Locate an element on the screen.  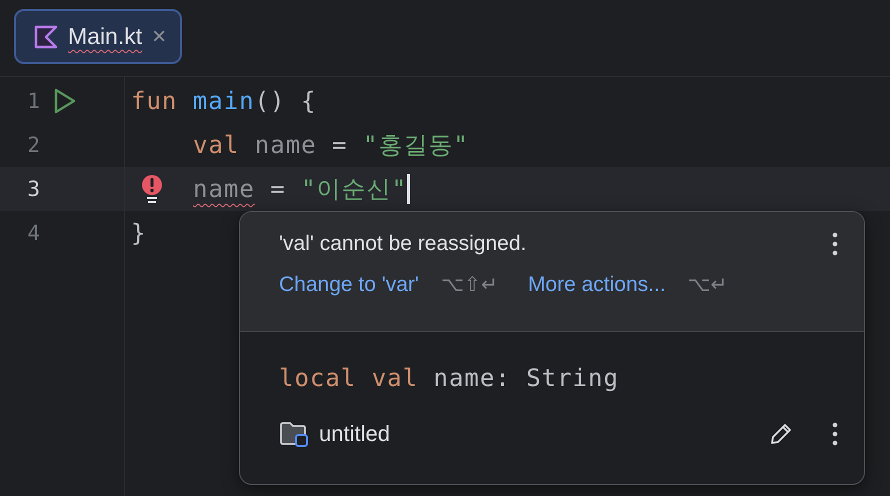
module-folder-icon is located at coordinates (294, 434).